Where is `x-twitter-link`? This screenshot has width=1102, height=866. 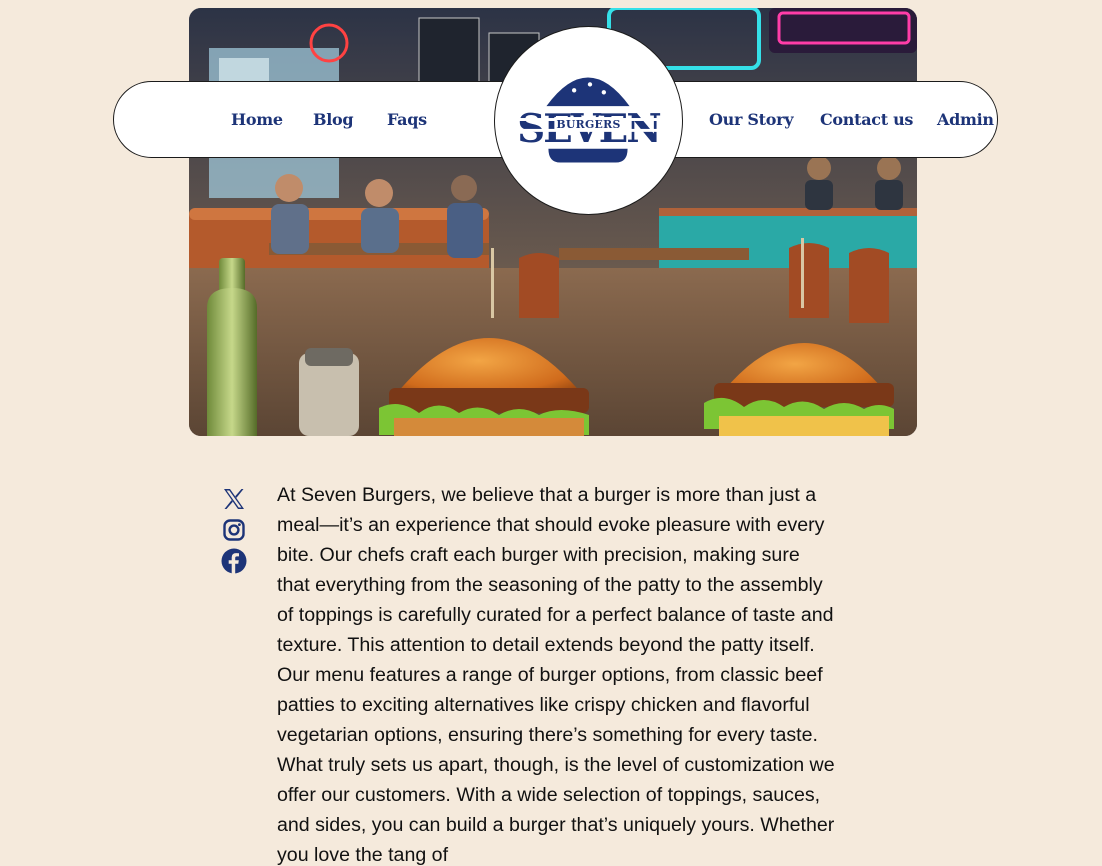 x-twitter-link is located at coordinates (234, 499).